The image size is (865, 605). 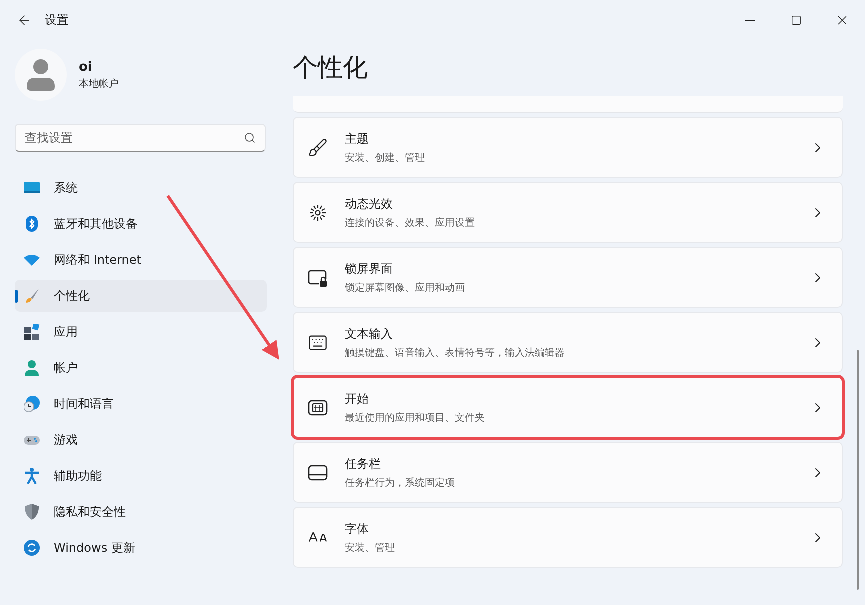 What do you see at coordinates (141, 368) in the screenshot?
I see `sidebar-item: 帐户` at bounding box center [141, 368].